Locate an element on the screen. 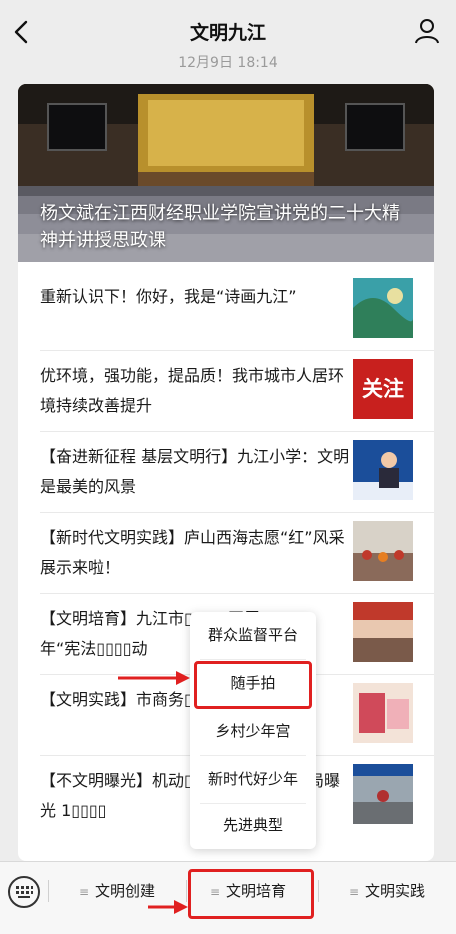 This screenshot has width=456, height=934. submenu-popup: 群众监督平台 随手拍 乡村少年宫 新时代好少年 先进典型 is located at coordinates (253, 730).